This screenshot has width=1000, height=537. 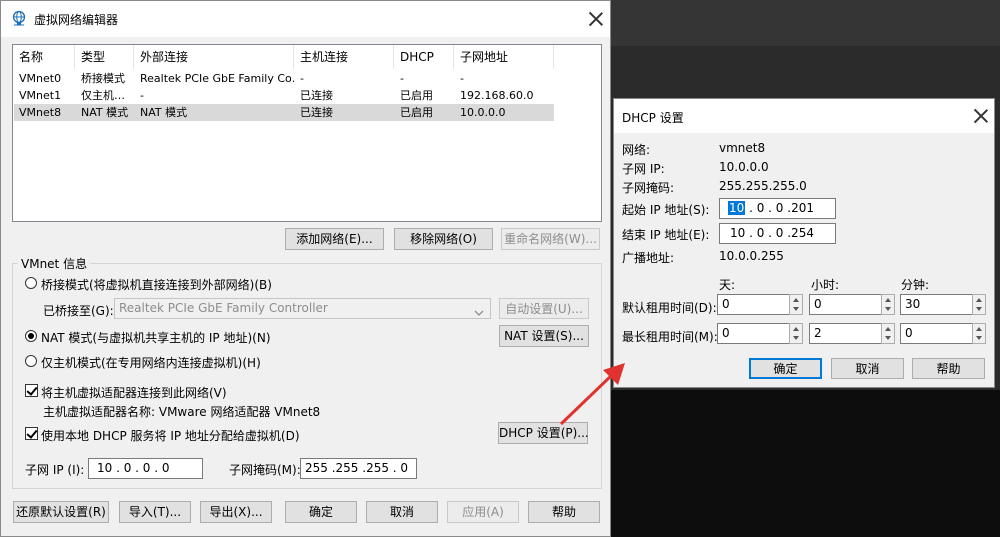 What do you see at coordinates (564, 512) in the screenshot?
I see `help-button: 帮助` at bounding box center [564, 512].